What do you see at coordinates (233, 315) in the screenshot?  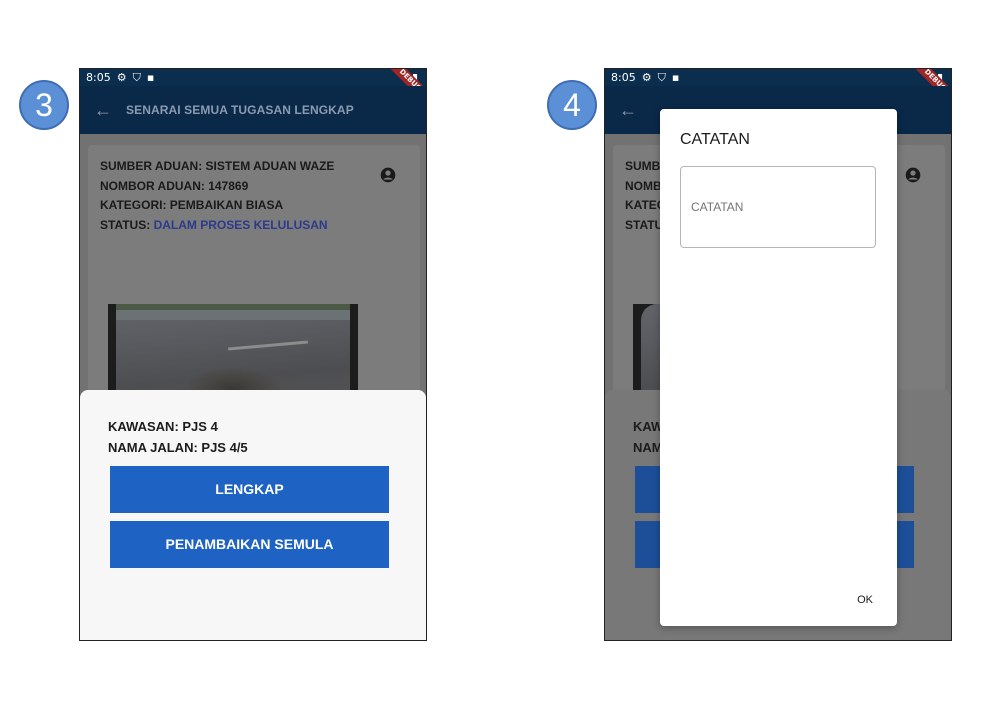 I see `photo-guardrail` at bounding box center [233, 315].